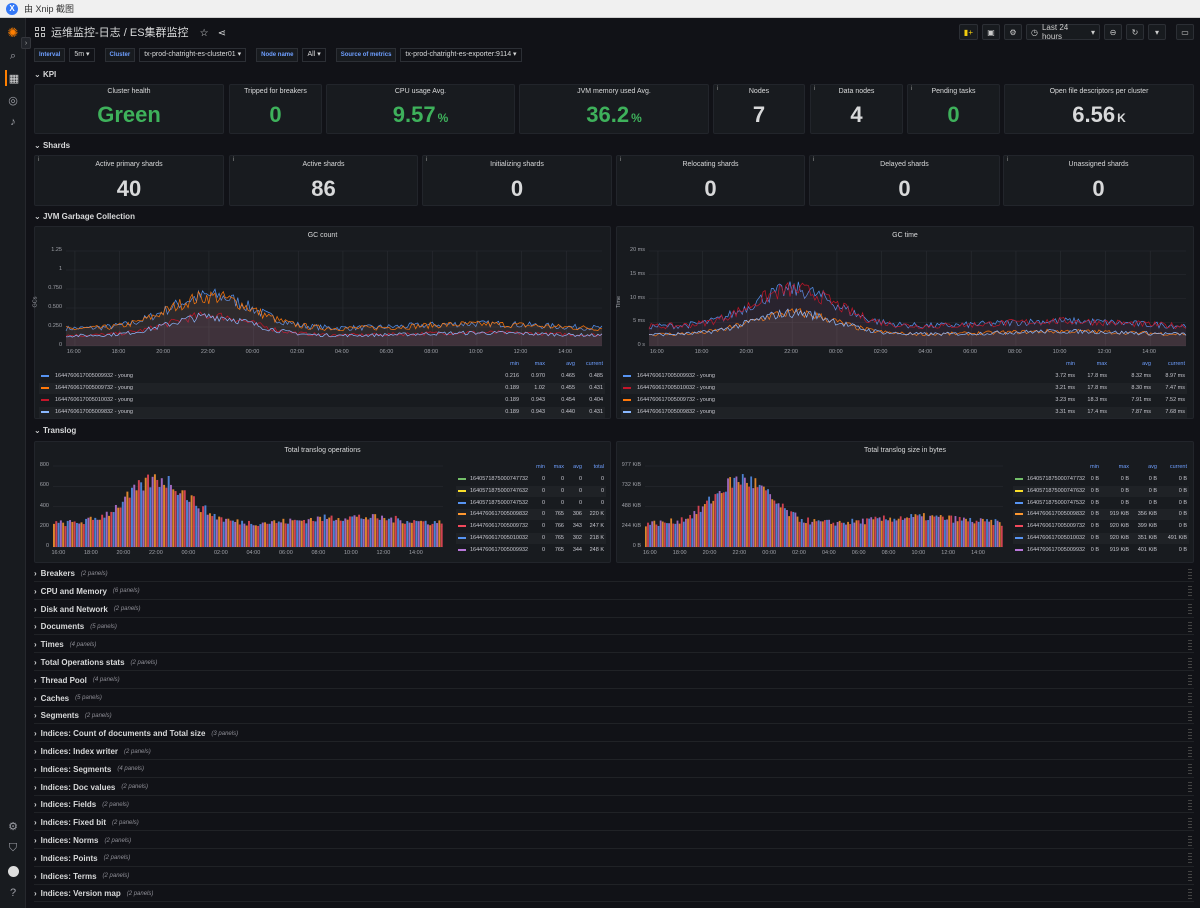 The image size is (1200, 908). What do you see at coordinates (1101, 479) in the screenshot?
I see `legend-row: 1640571875000747732 0 B0 B0 B0 B` at bounding box center [1101, 479].